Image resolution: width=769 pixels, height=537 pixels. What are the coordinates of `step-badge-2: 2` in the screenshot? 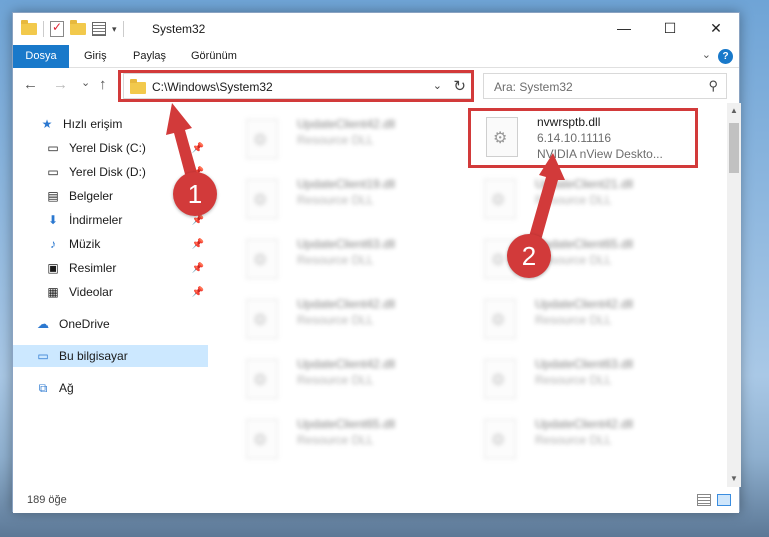 It's located at (529, 256).